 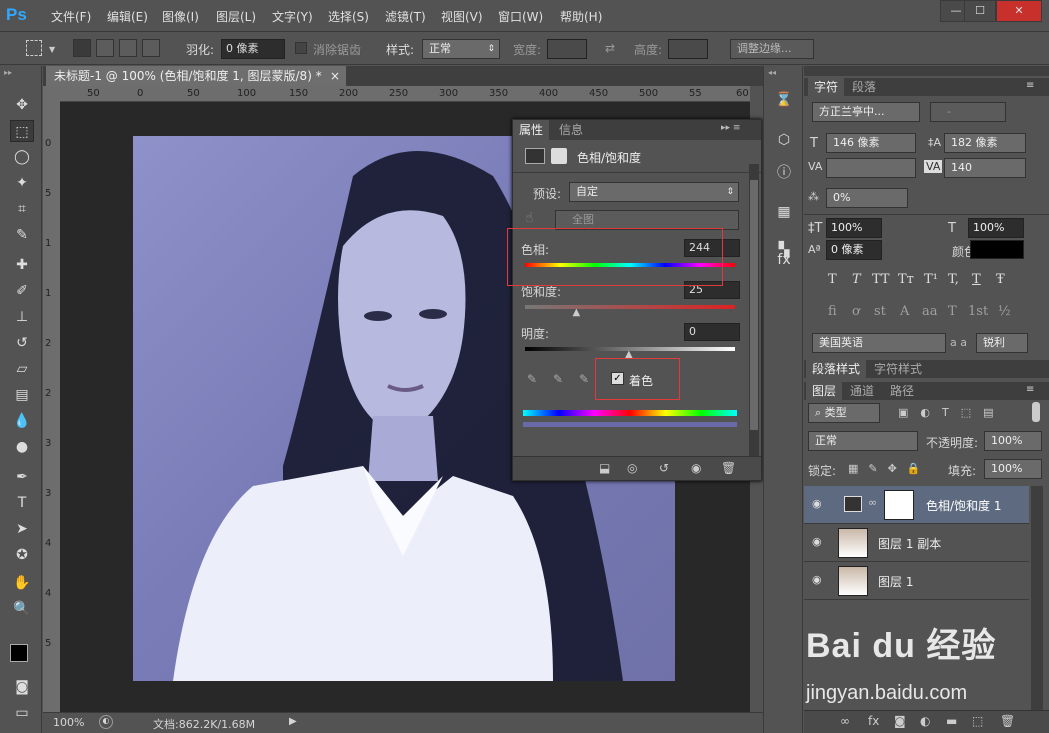 I want to click on leading-select: 182 像素, so click(x=985, y=143).